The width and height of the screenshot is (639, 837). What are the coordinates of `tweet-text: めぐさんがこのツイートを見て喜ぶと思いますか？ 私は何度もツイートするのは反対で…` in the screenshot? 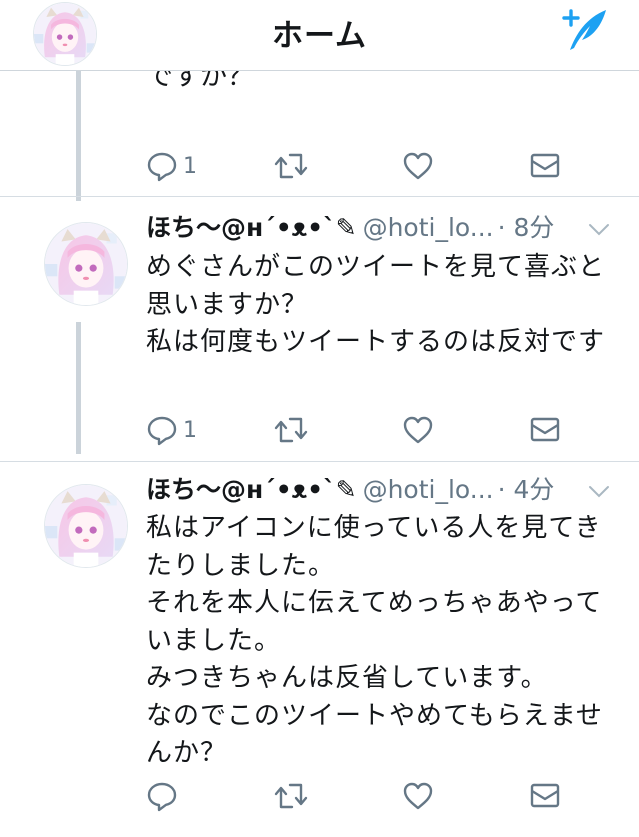 It's located at (376, 304).